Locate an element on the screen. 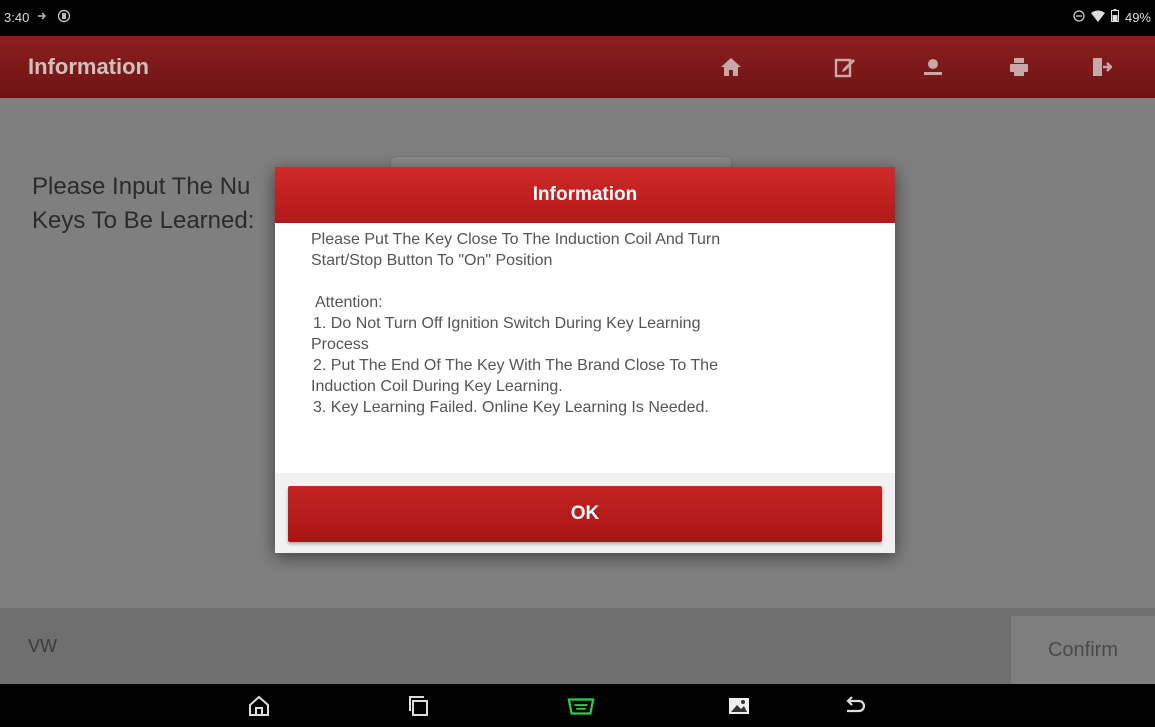  footer-bar: VW Confirm is located at coordinates (577, 646).